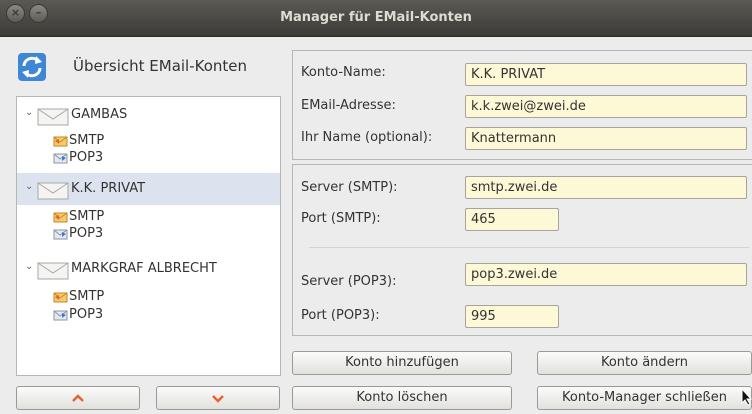 The height and width of the screenshot is (414, 752). What do you see at coordinates (606, 74) in the screenshot?
I see `konto-name-field` at bounding box center [606, 74].